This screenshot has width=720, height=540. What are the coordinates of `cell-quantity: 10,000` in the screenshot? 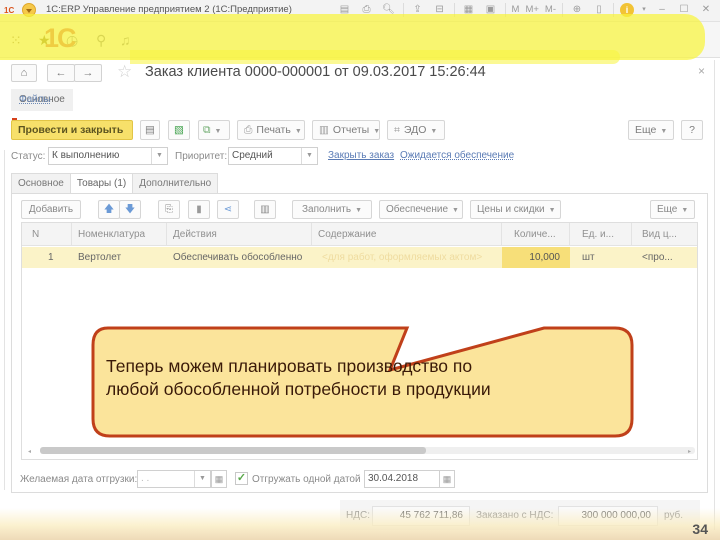 It's located at (536, 257).